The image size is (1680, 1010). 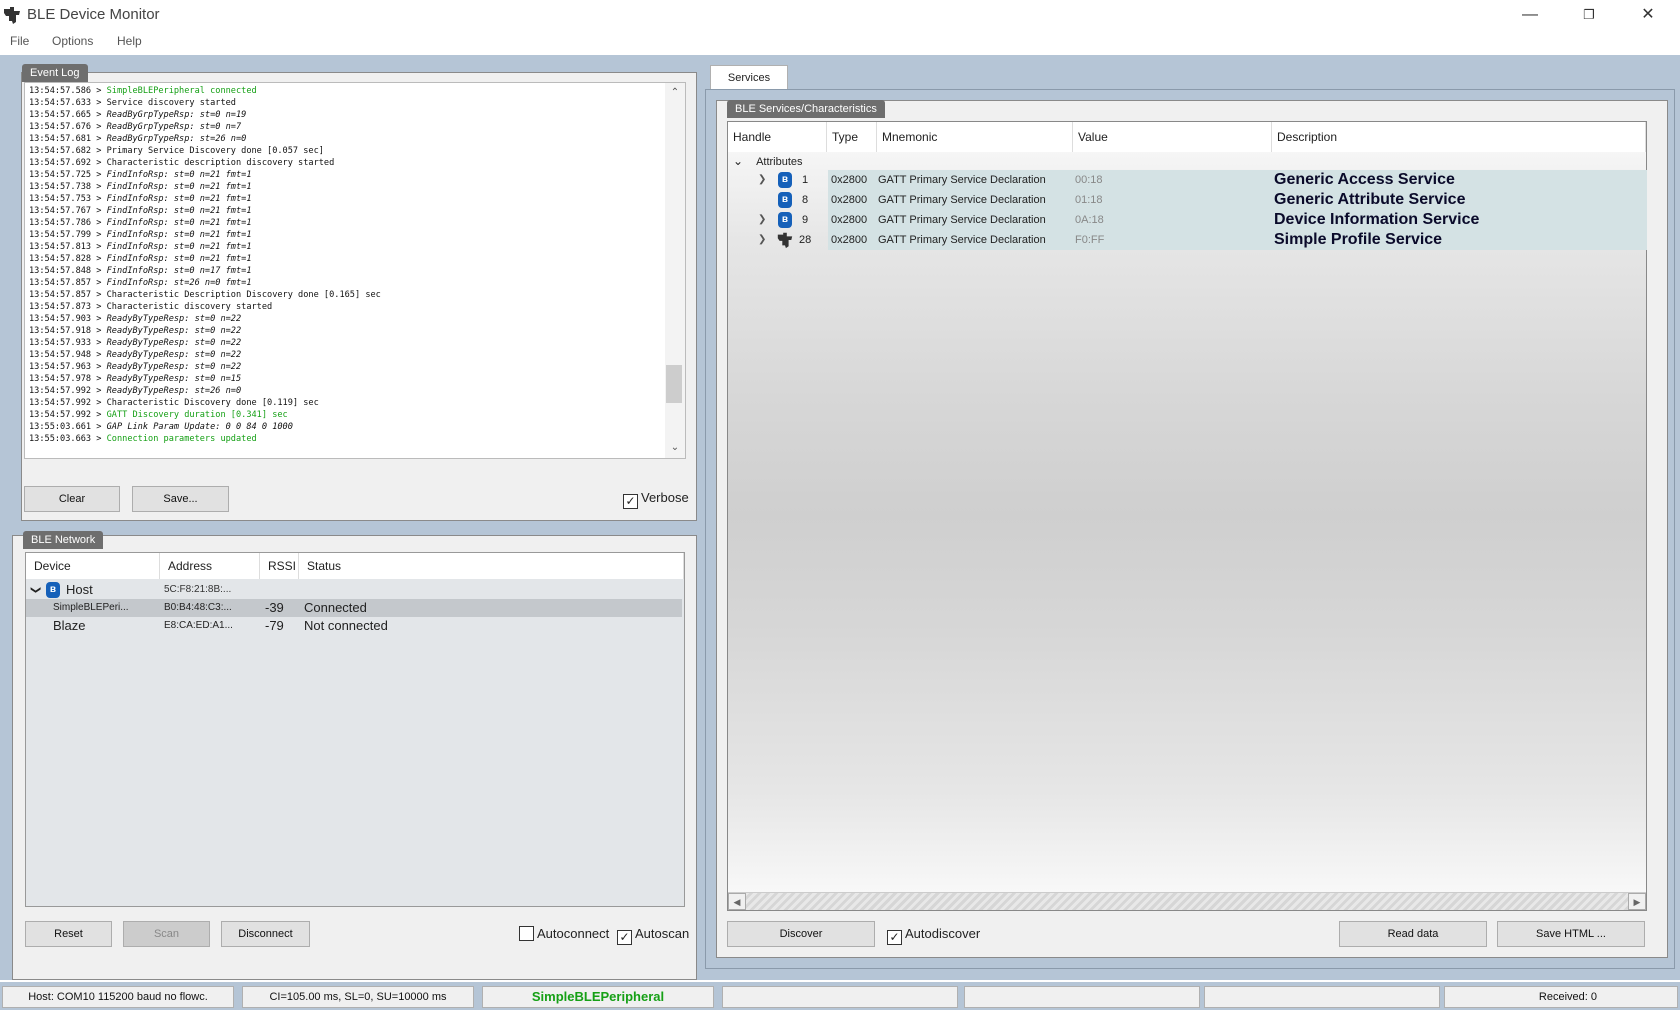 What do you see at coordinates (653, 935) in the screenshot?
I see `autoscan-checkbox: ✓ Autoscan` at bounding box center [653, 935].